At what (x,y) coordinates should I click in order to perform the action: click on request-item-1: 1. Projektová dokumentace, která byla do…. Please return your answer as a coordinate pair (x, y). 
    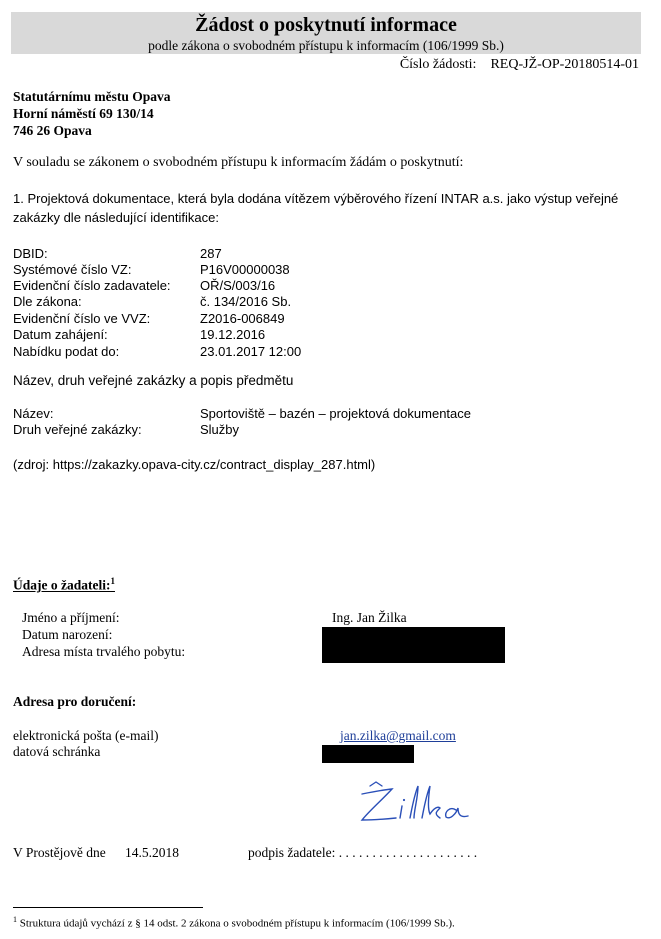
    Looking at the image, I should click on (316, 208).